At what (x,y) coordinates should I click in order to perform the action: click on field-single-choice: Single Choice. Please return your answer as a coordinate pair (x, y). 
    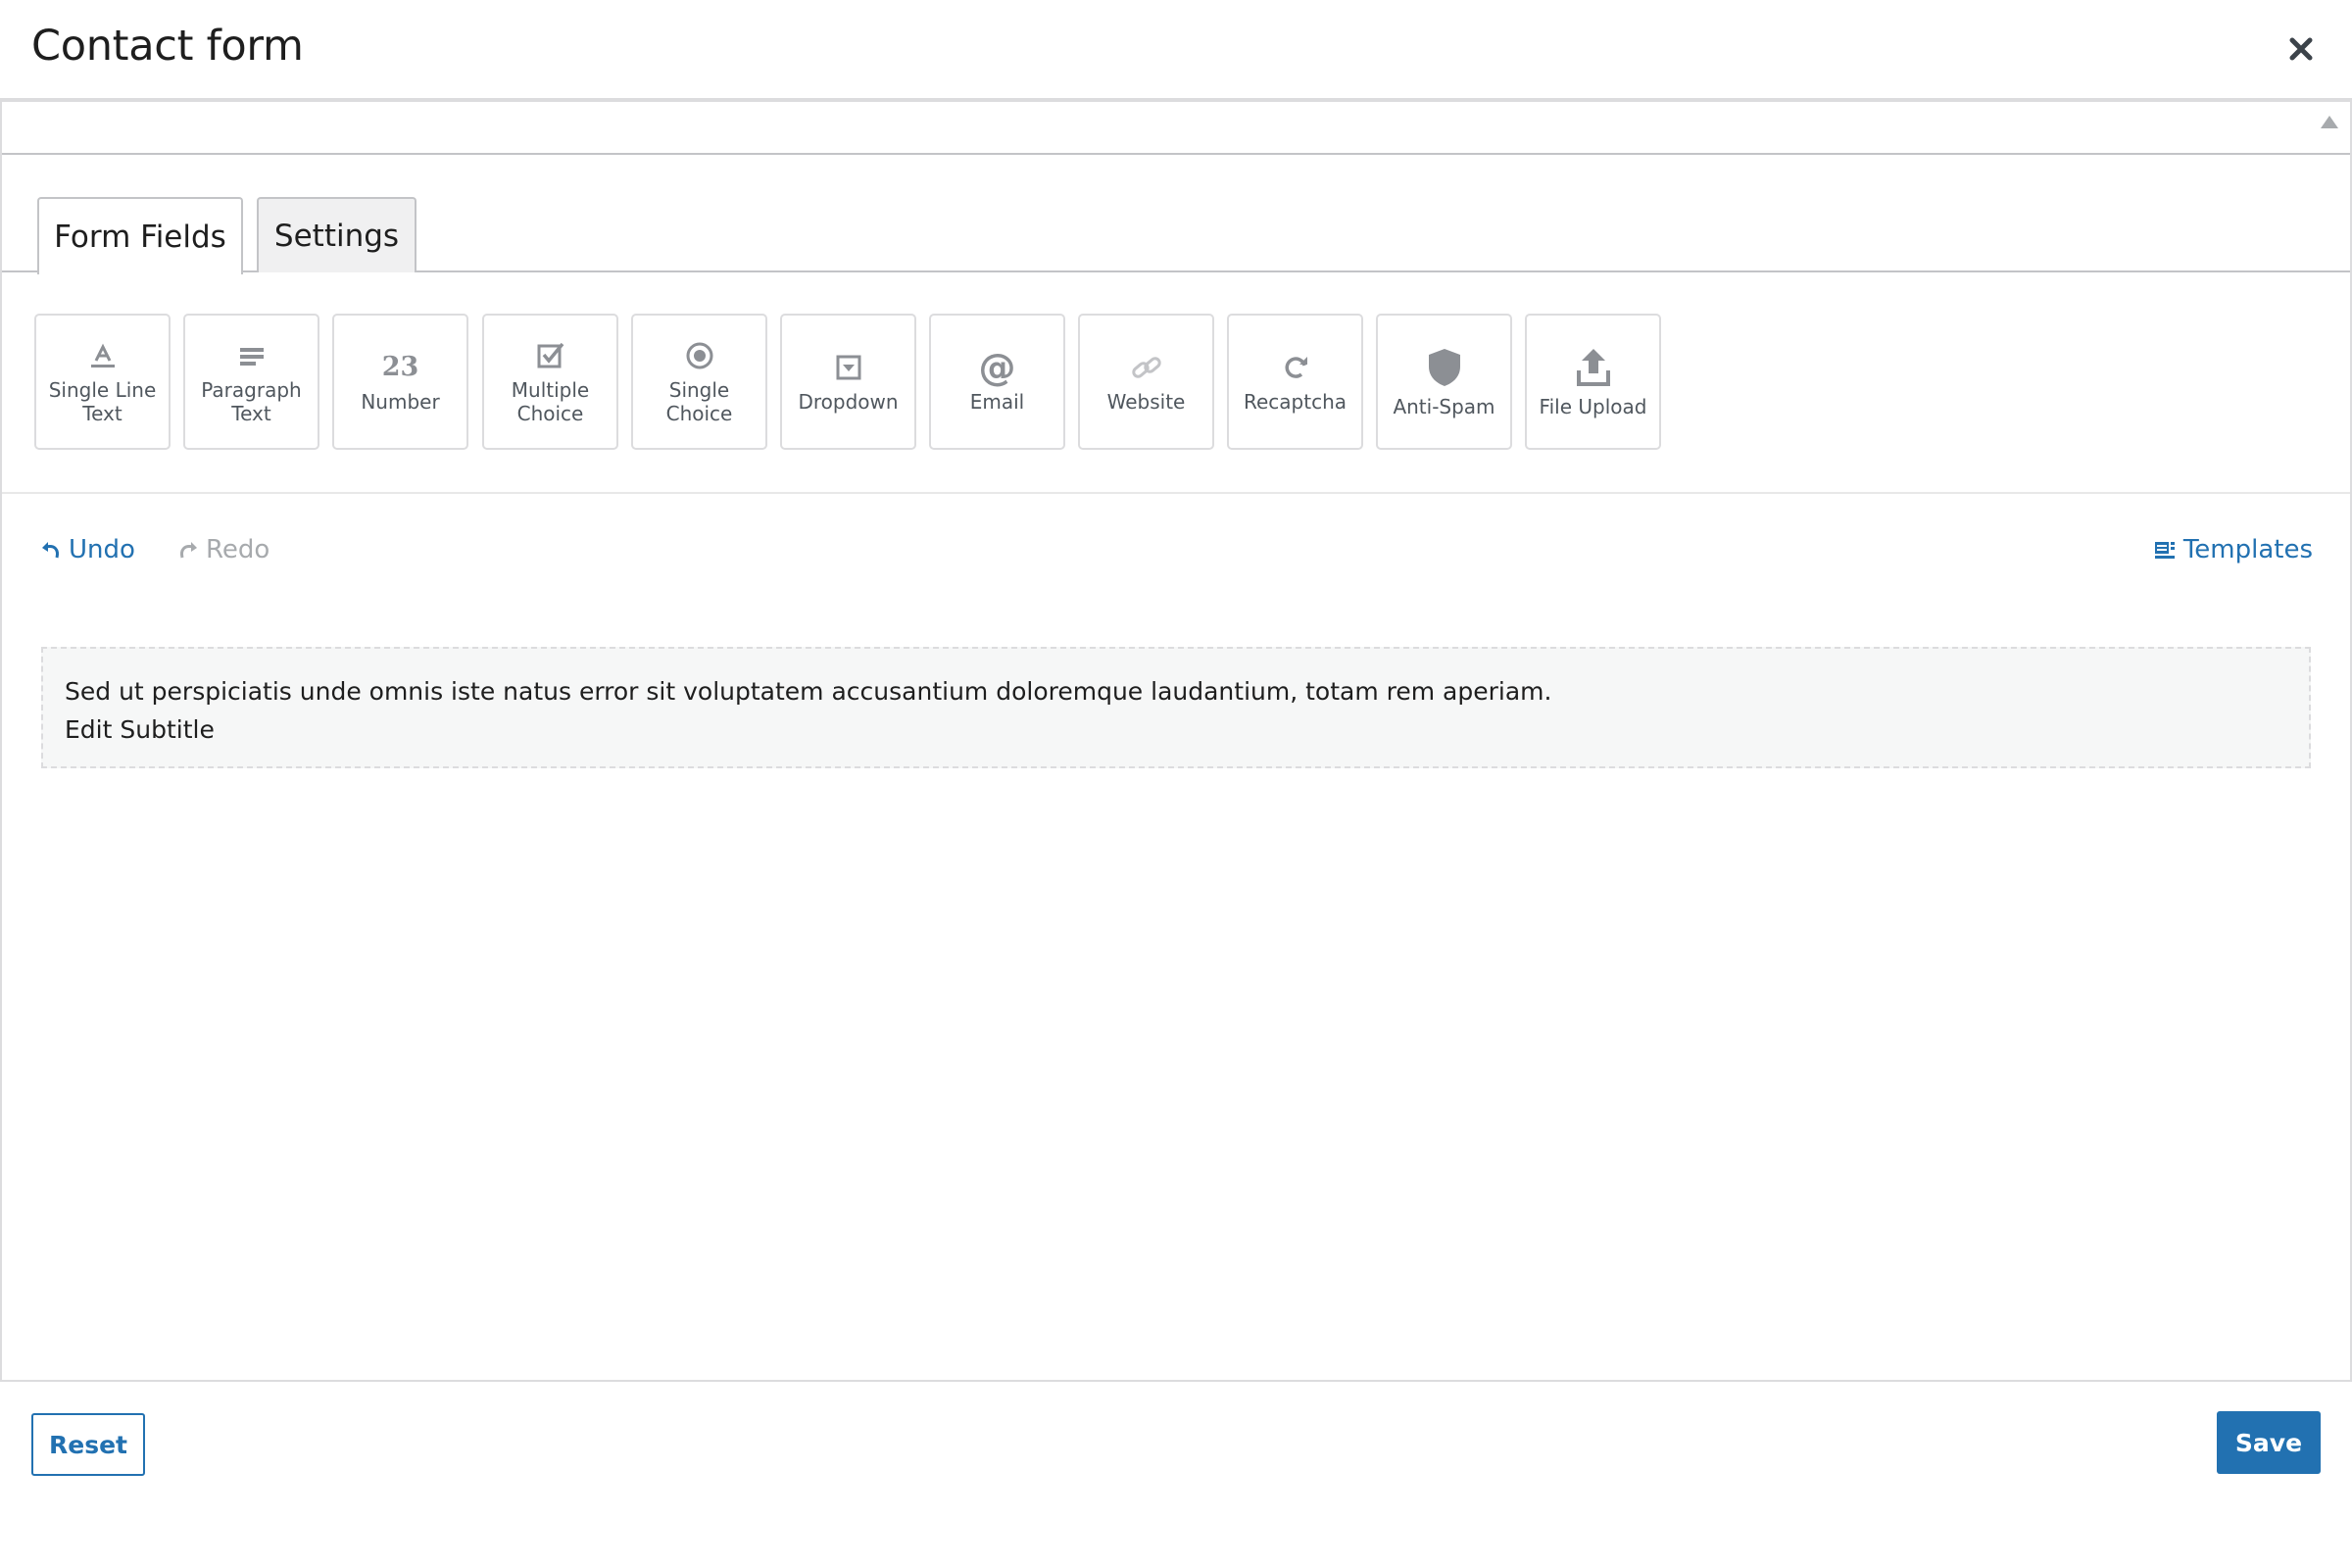
    Looking at the image, I should click on (699, 382).